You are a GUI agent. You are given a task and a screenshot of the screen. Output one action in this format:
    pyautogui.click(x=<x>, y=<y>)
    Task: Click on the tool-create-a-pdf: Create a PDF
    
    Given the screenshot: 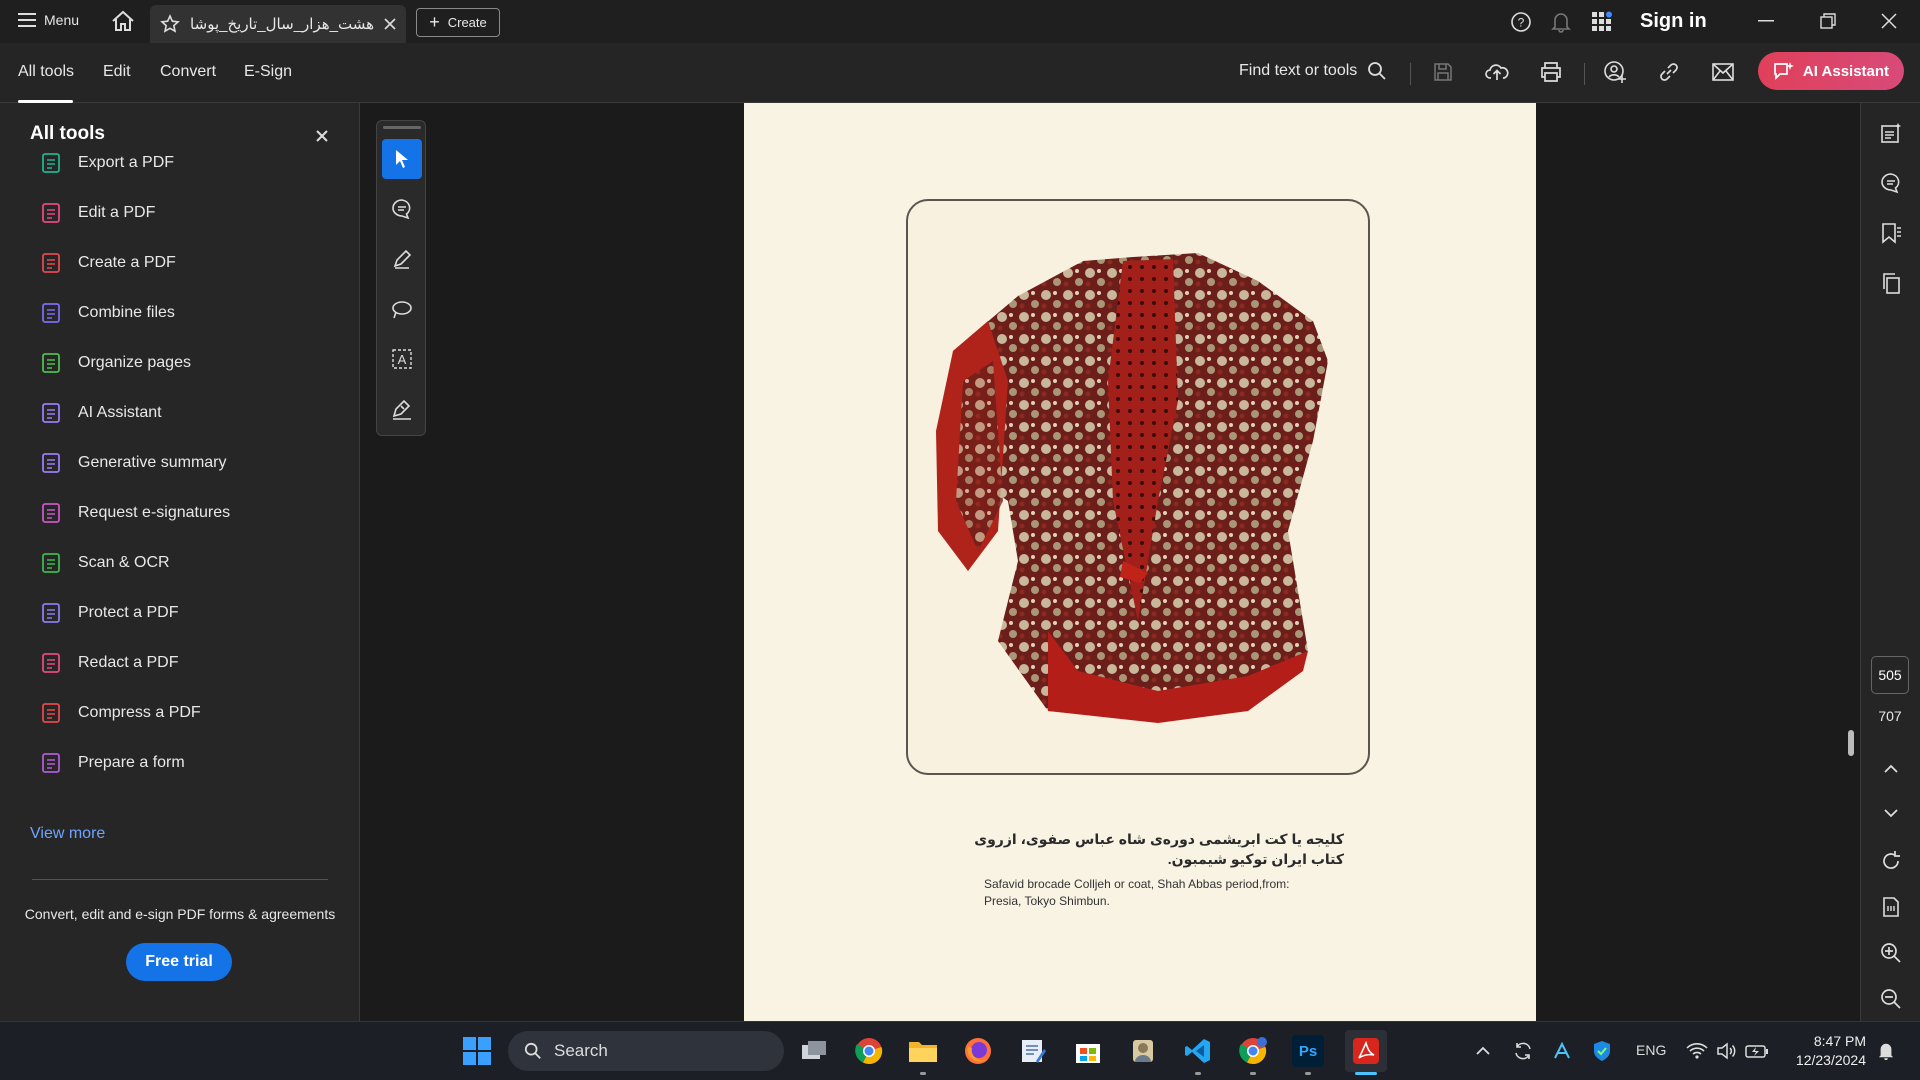 What is the action you would take?
    pyautogui.click(x=190, y=263)
    